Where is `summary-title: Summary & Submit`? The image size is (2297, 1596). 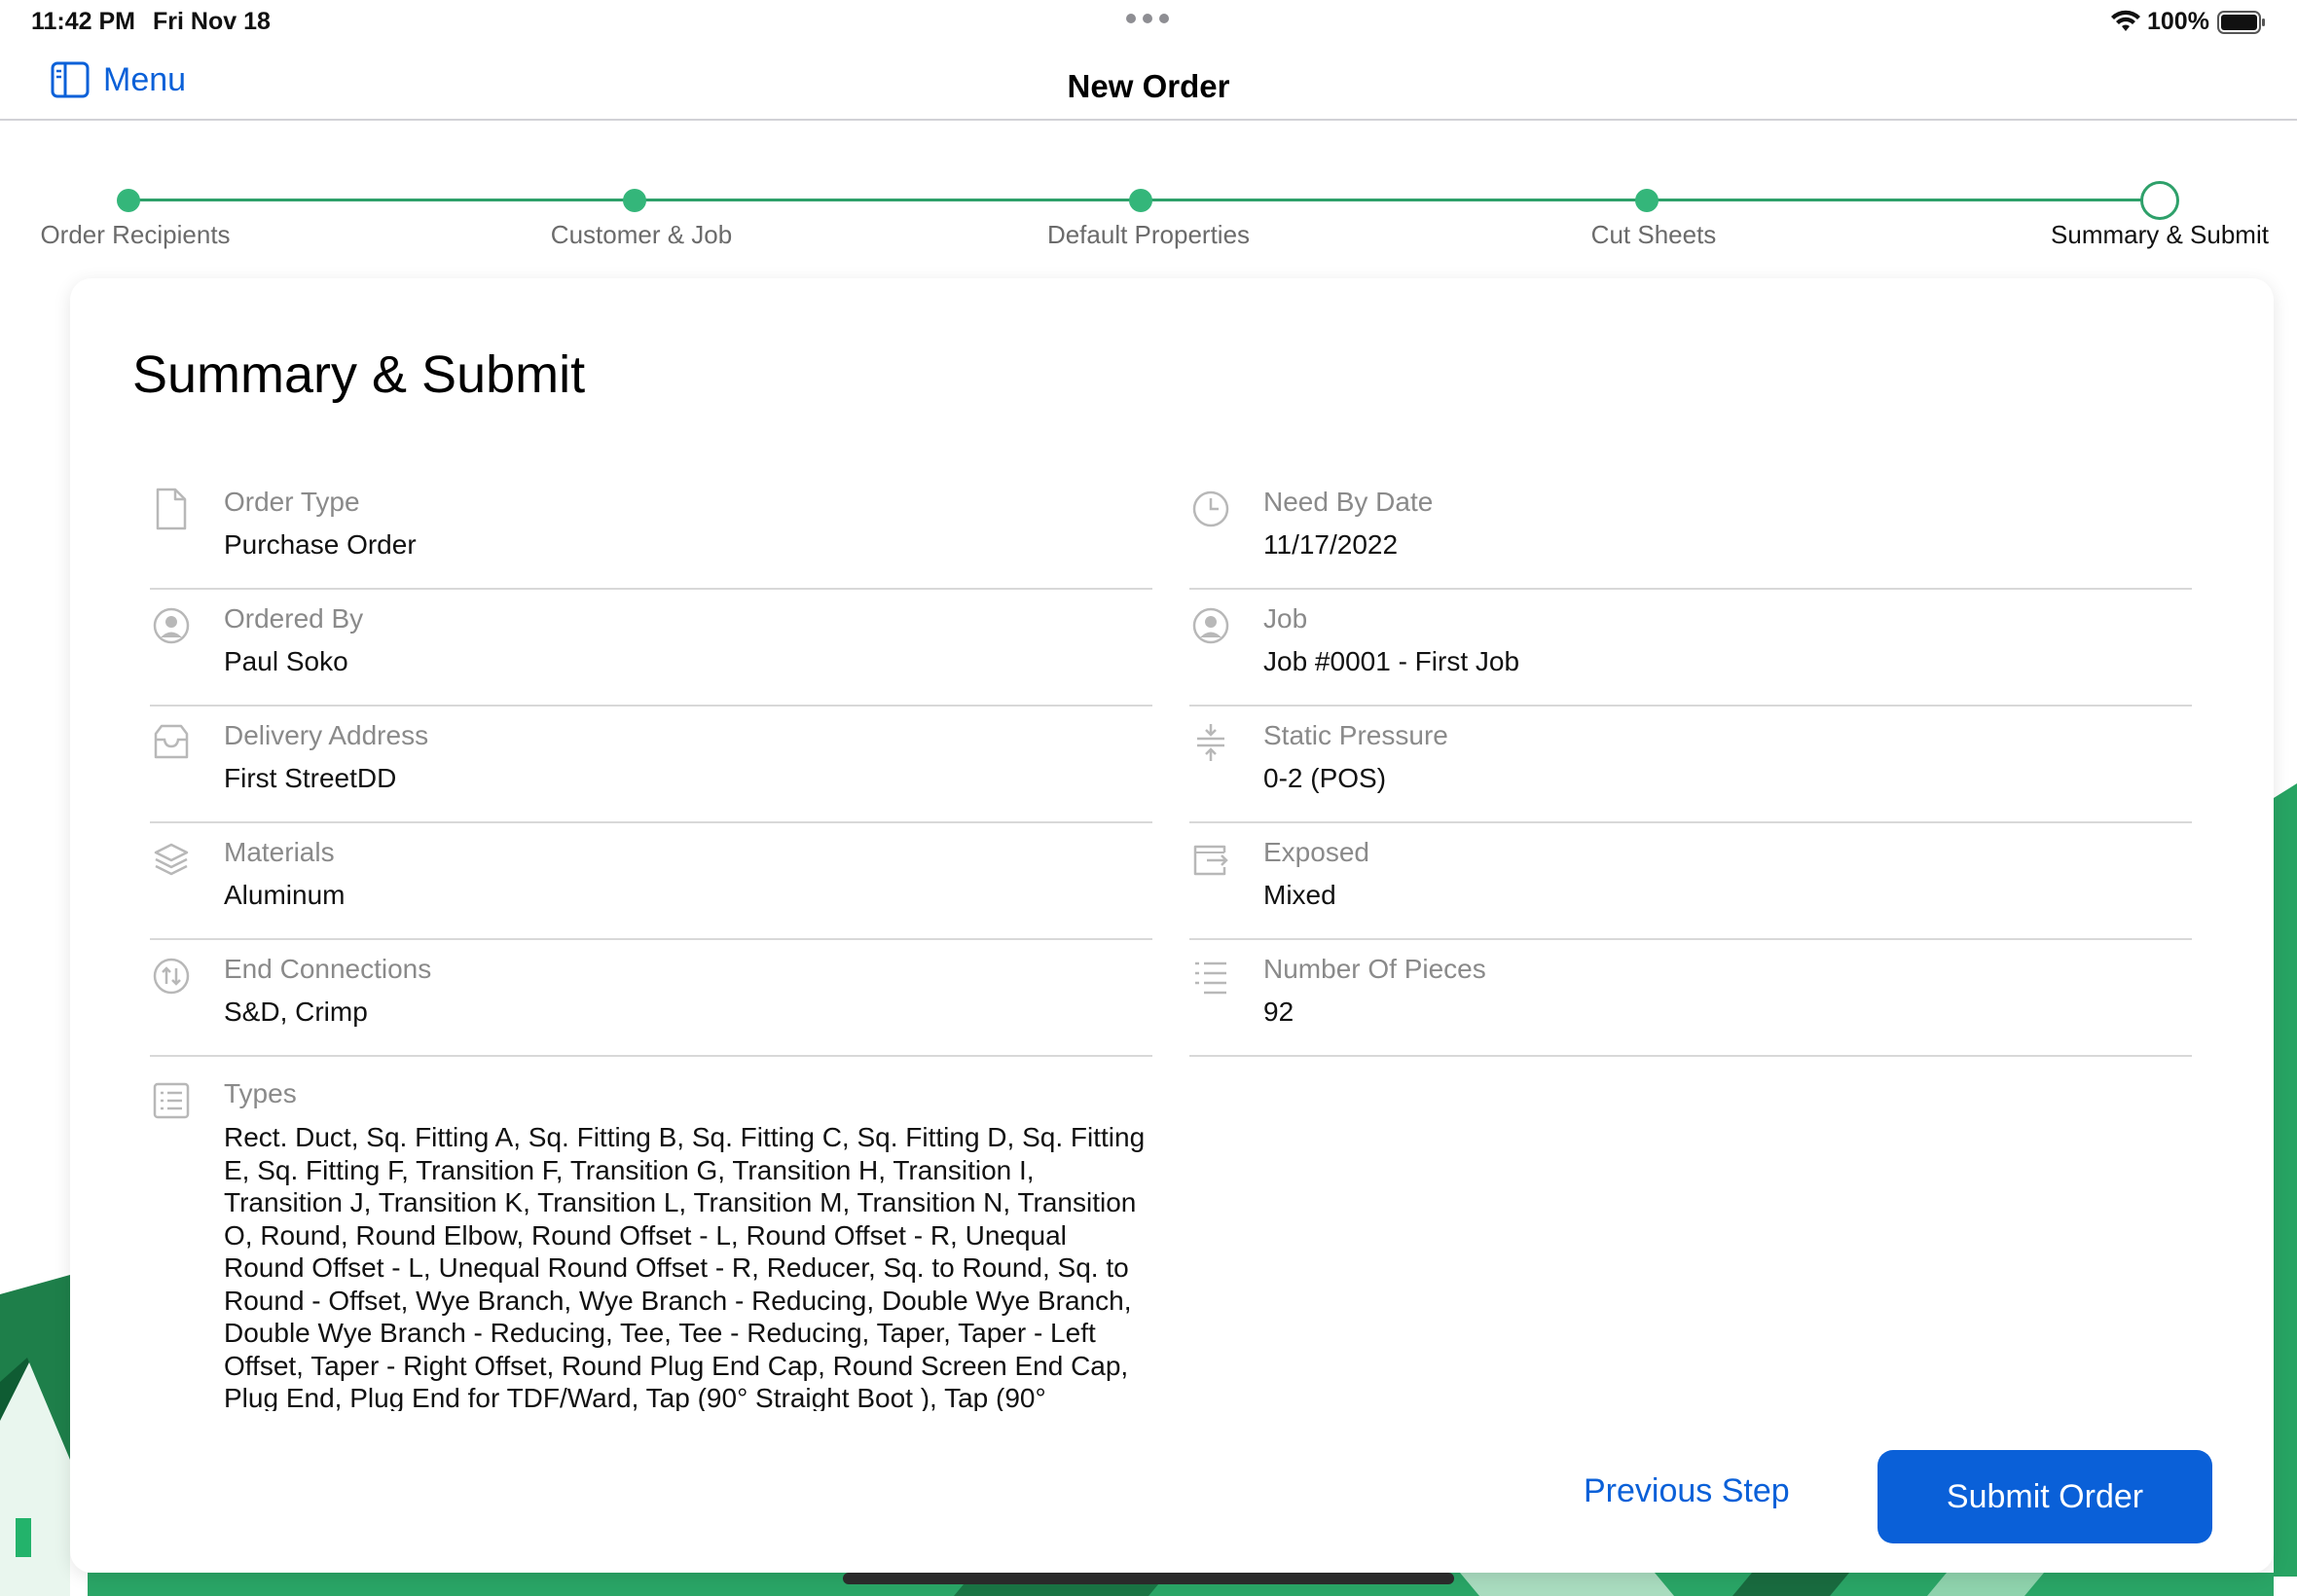
summary-title: Summary & Submit is located at coordinates (359, 374).